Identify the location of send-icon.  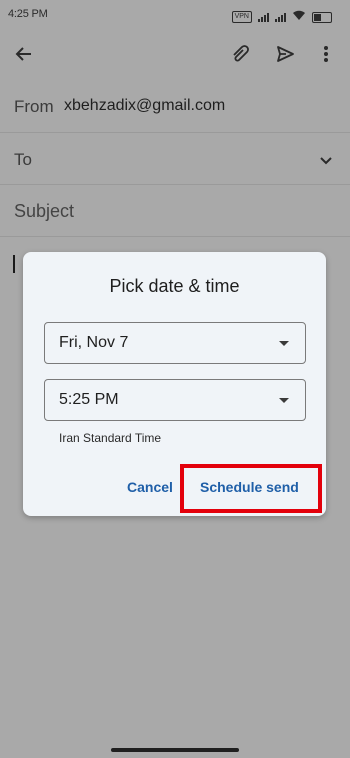
(285, 54).